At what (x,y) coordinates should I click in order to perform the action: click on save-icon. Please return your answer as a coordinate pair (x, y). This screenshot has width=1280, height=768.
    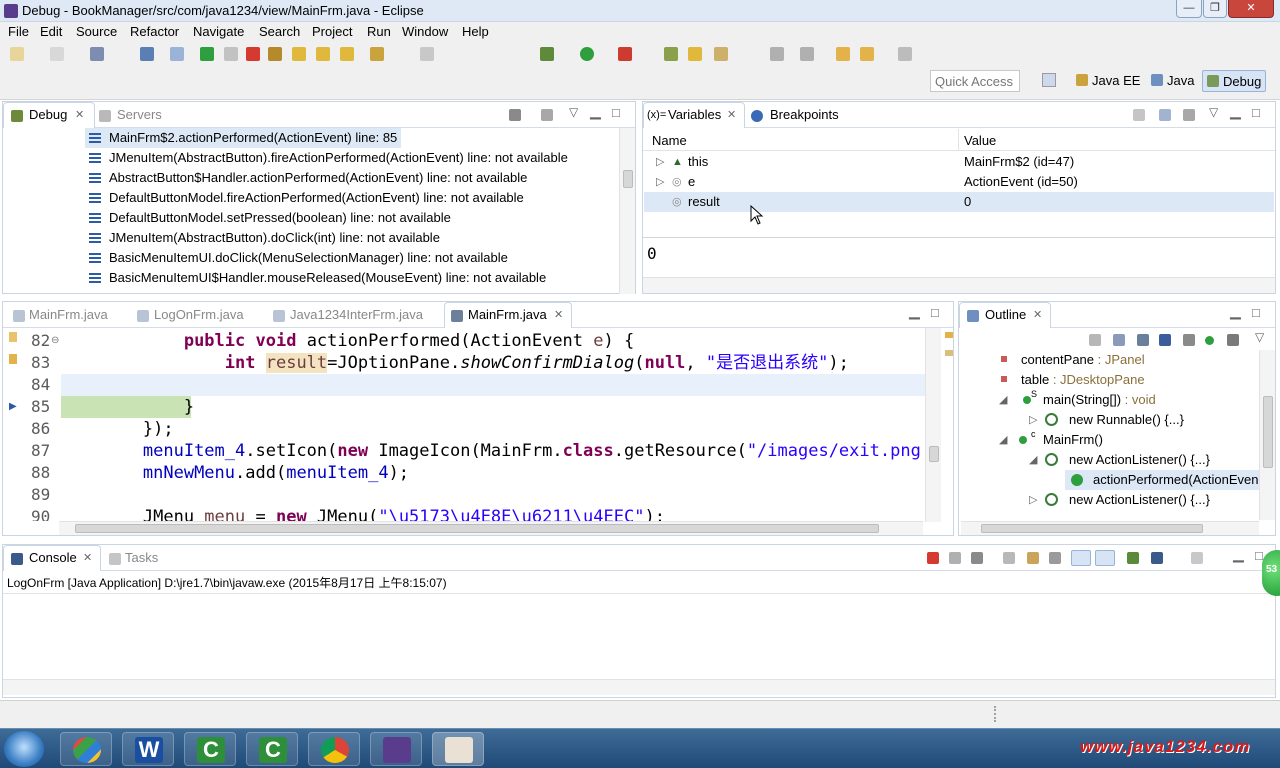
    Looking at the image, I should click on (97, 54).